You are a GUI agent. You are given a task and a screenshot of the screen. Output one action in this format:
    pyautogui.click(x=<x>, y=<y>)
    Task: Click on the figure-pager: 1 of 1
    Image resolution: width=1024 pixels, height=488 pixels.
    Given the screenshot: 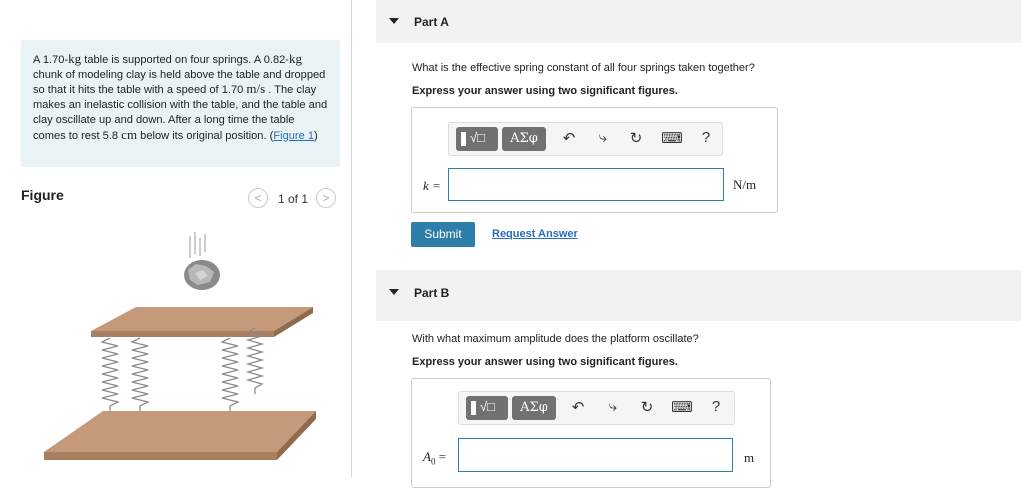 What is the action you would take?
    pyautogui.click(x=293, y=199)
    